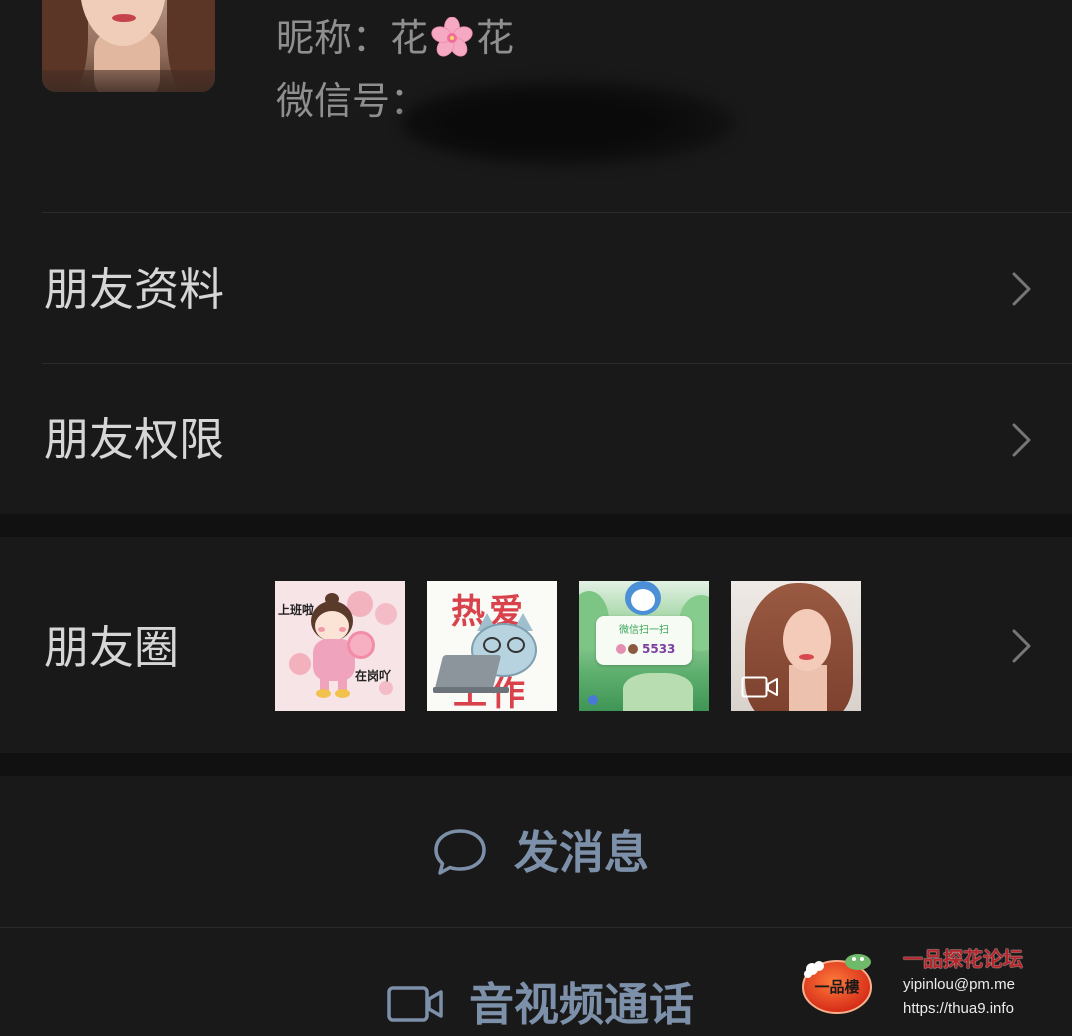  Describe the element at coordinates (536, 439) in the screenshot. I see `menu-item-friend-permissions: 朋友权限` at that location.